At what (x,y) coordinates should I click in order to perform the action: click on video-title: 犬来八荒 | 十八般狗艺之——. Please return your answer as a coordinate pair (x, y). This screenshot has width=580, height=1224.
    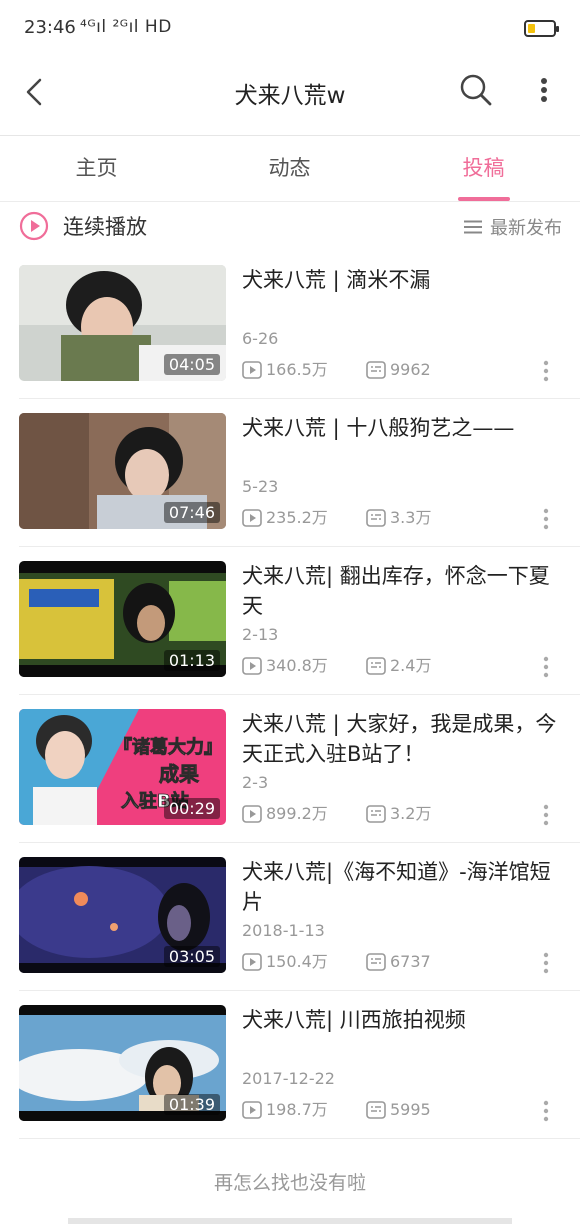
    Looking at the image, I should click on (402, 428).